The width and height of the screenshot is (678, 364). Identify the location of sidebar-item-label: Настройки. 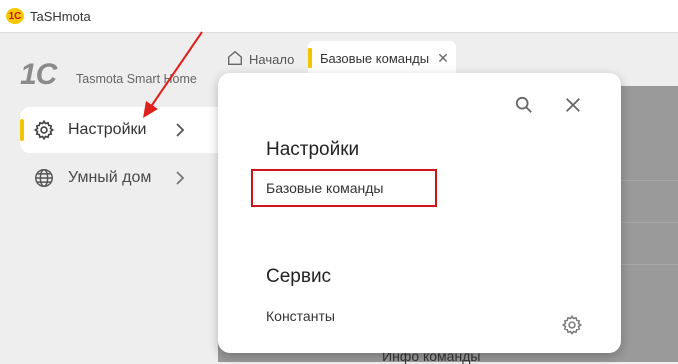
(107, 129).